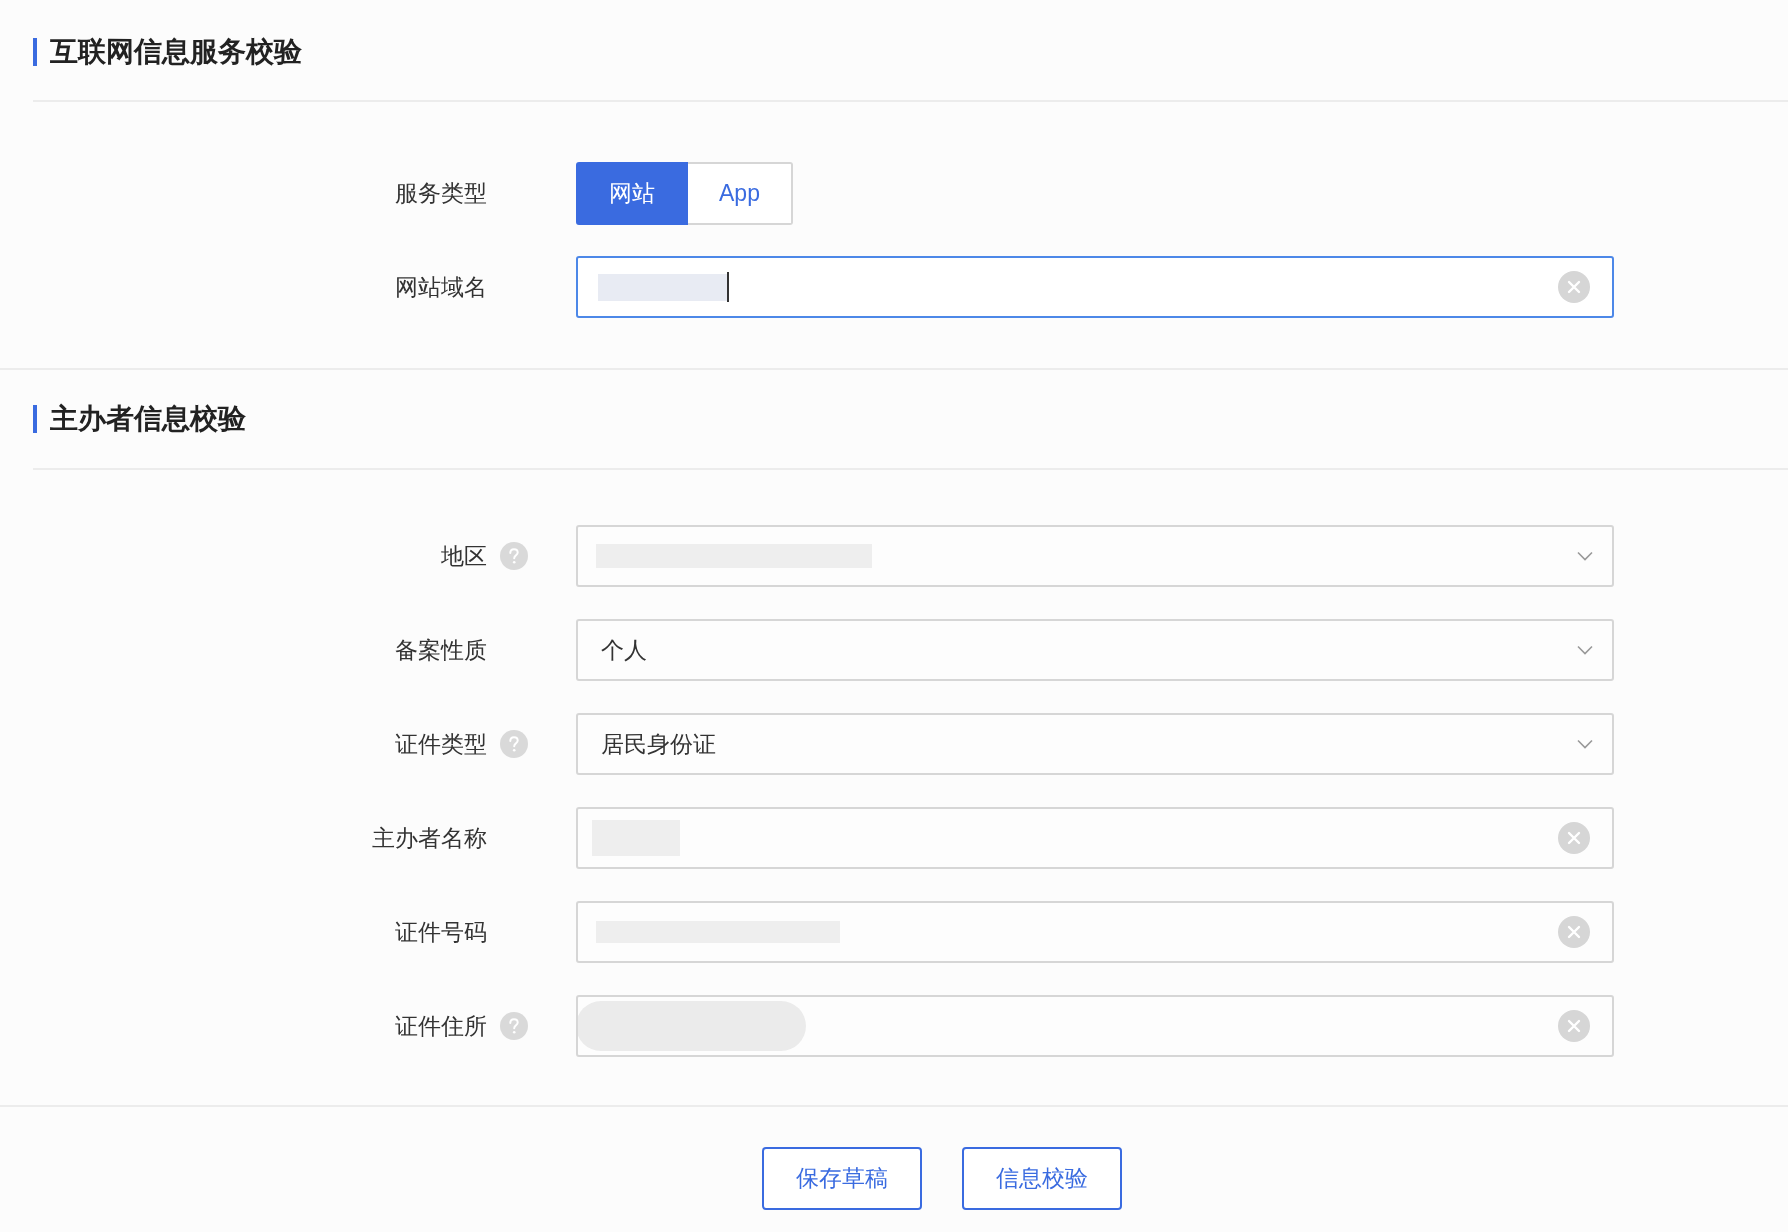 The width and height of the screenshot is (1788, 1232). I want to click on segmented-option: App, so click(740, 193).